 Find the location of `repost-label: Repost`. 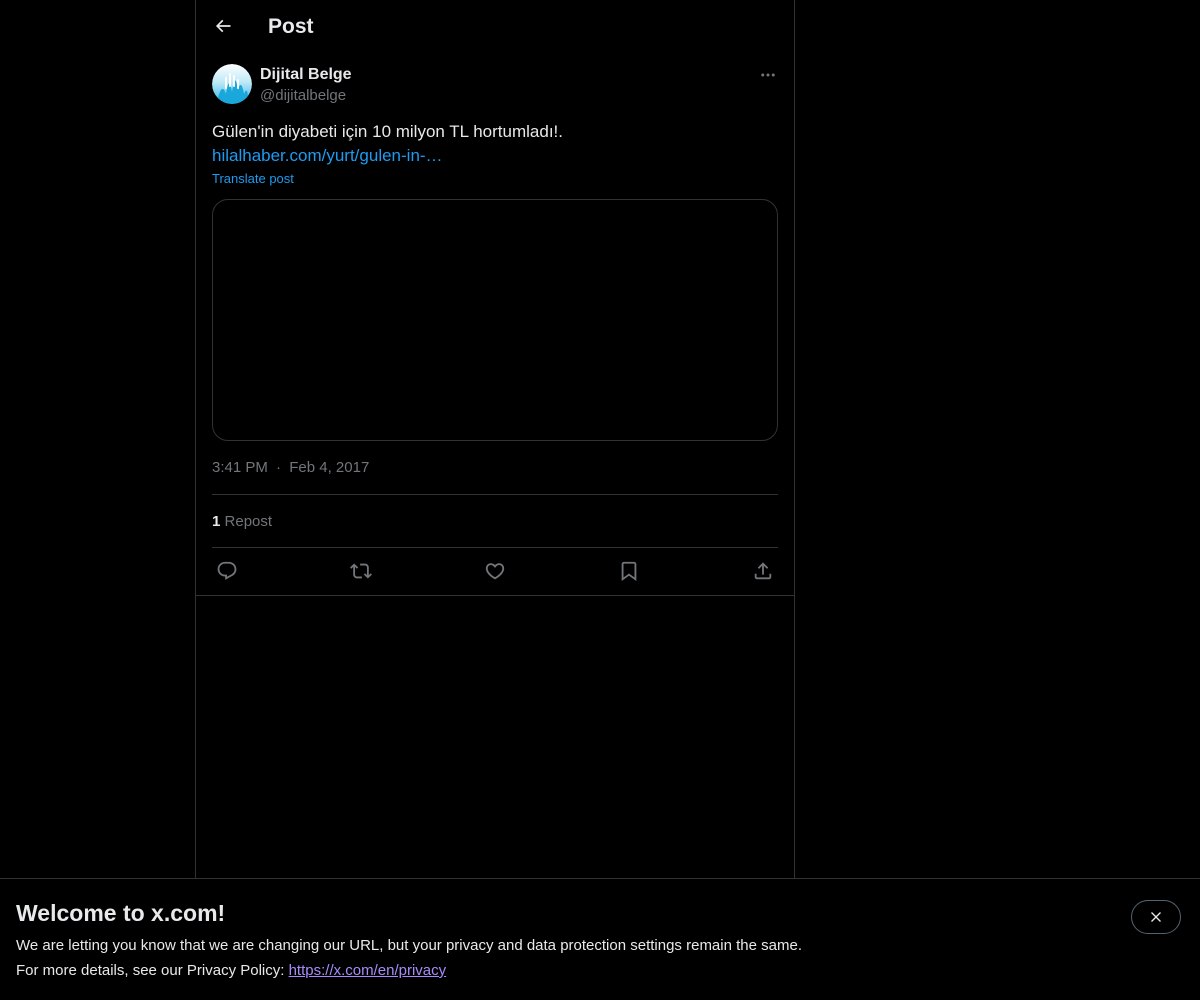

repost-label: Repost is located at coordinates (248, 521).